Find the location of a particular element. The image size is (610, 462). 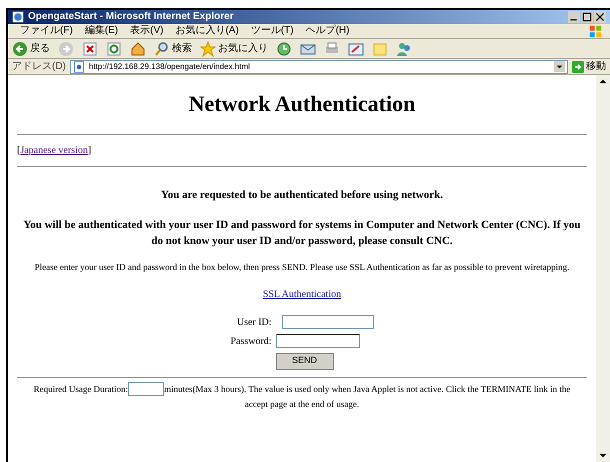

menu-item: お気に入り(A) is located at coordinates (207, 31).